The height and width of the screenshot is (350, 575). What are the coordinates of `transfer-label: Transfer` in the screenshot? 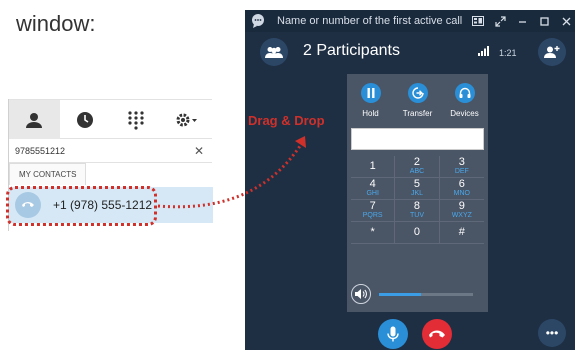 It's located at (417, 113).